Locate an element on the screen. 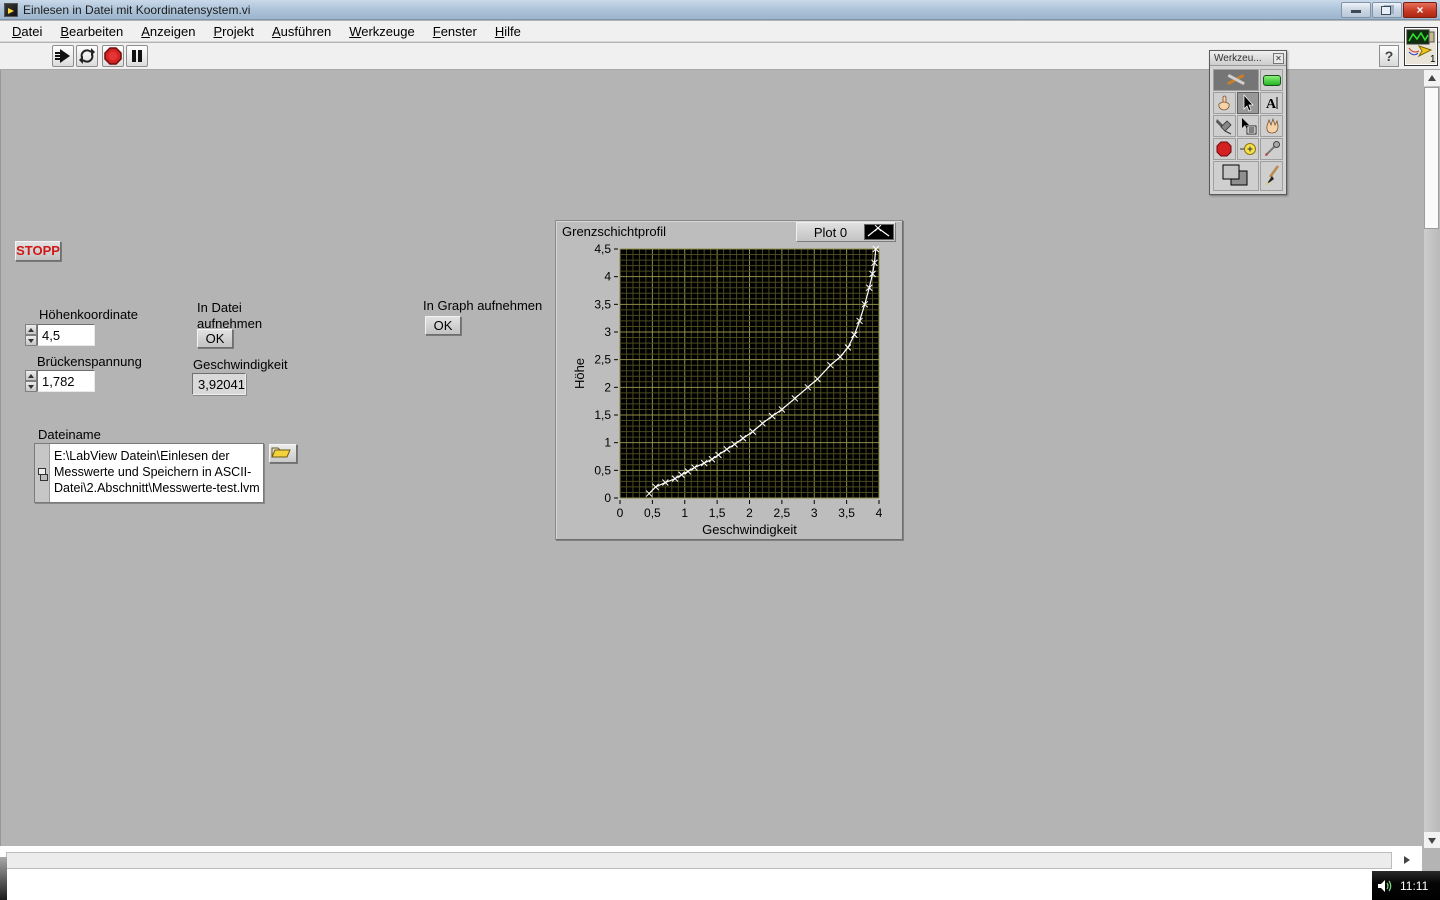 This screenshot has height=900, width=1440. pause-button is located at coordinates (137, 56).